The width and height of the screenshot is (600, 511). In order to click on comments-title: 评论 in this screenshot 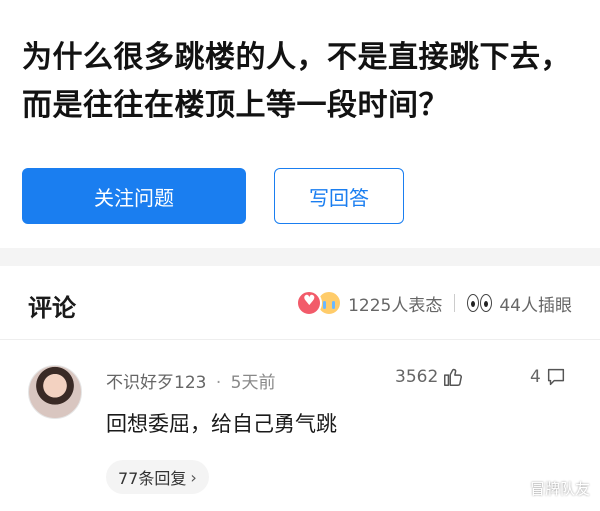, I will do `click(52, 308)`.